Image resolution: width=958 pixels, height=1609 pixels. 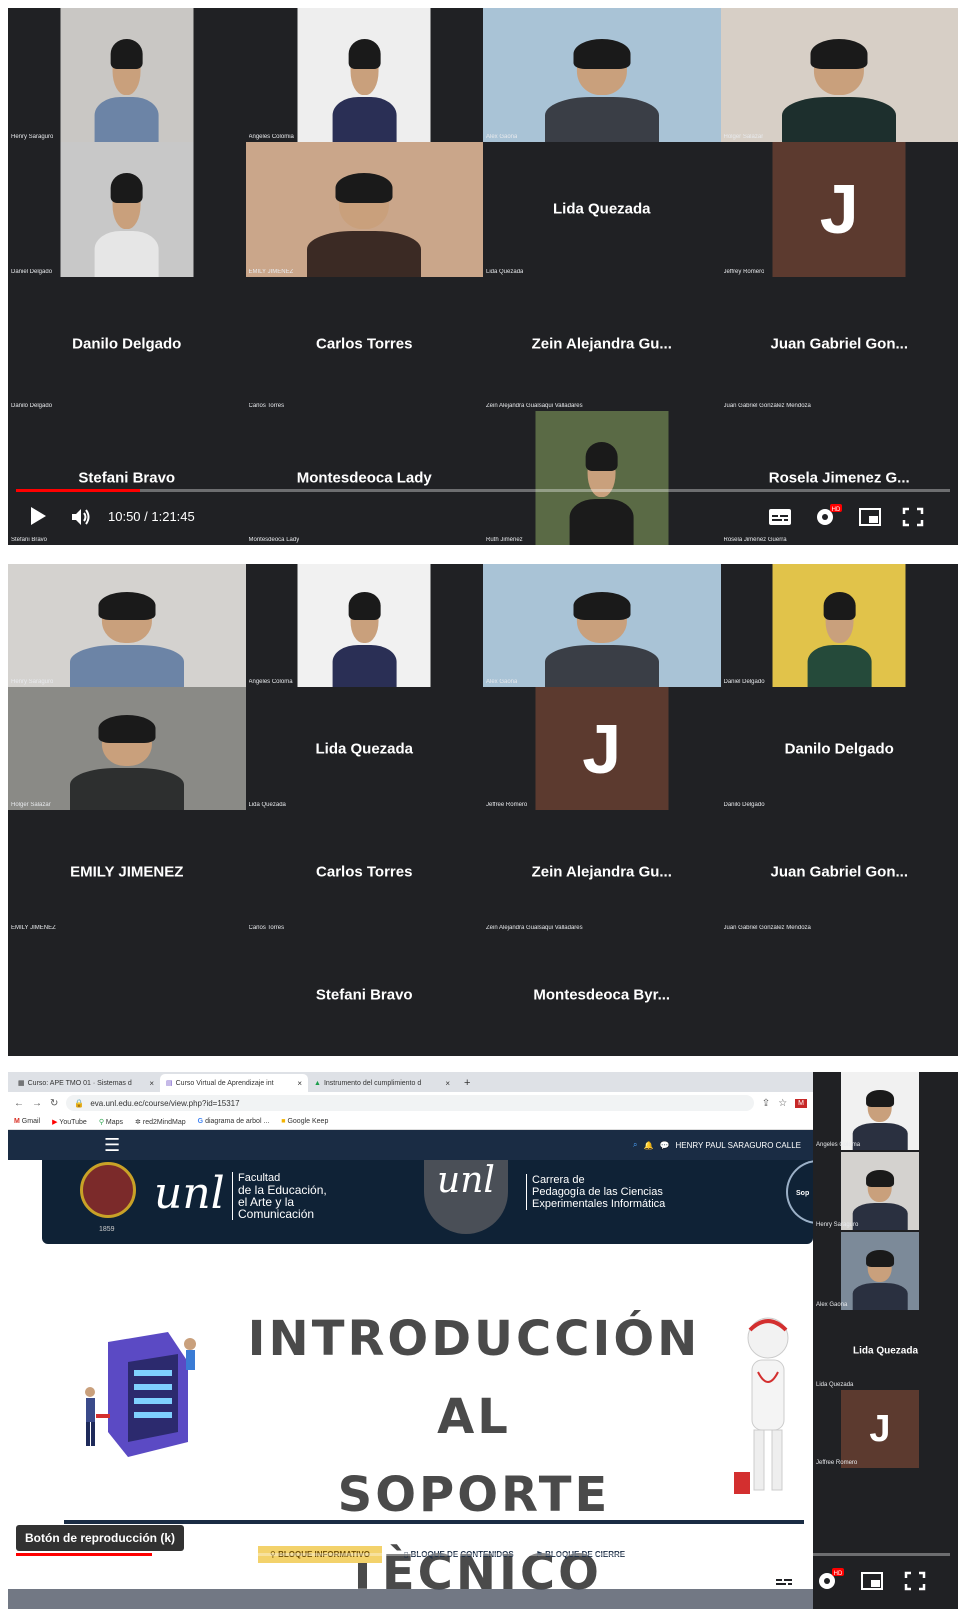 What do you see at coordinates (839, 209) in the screenshot?
I see `participant-tile: J Jeffrey Romero` at bounding box center [839, 209].